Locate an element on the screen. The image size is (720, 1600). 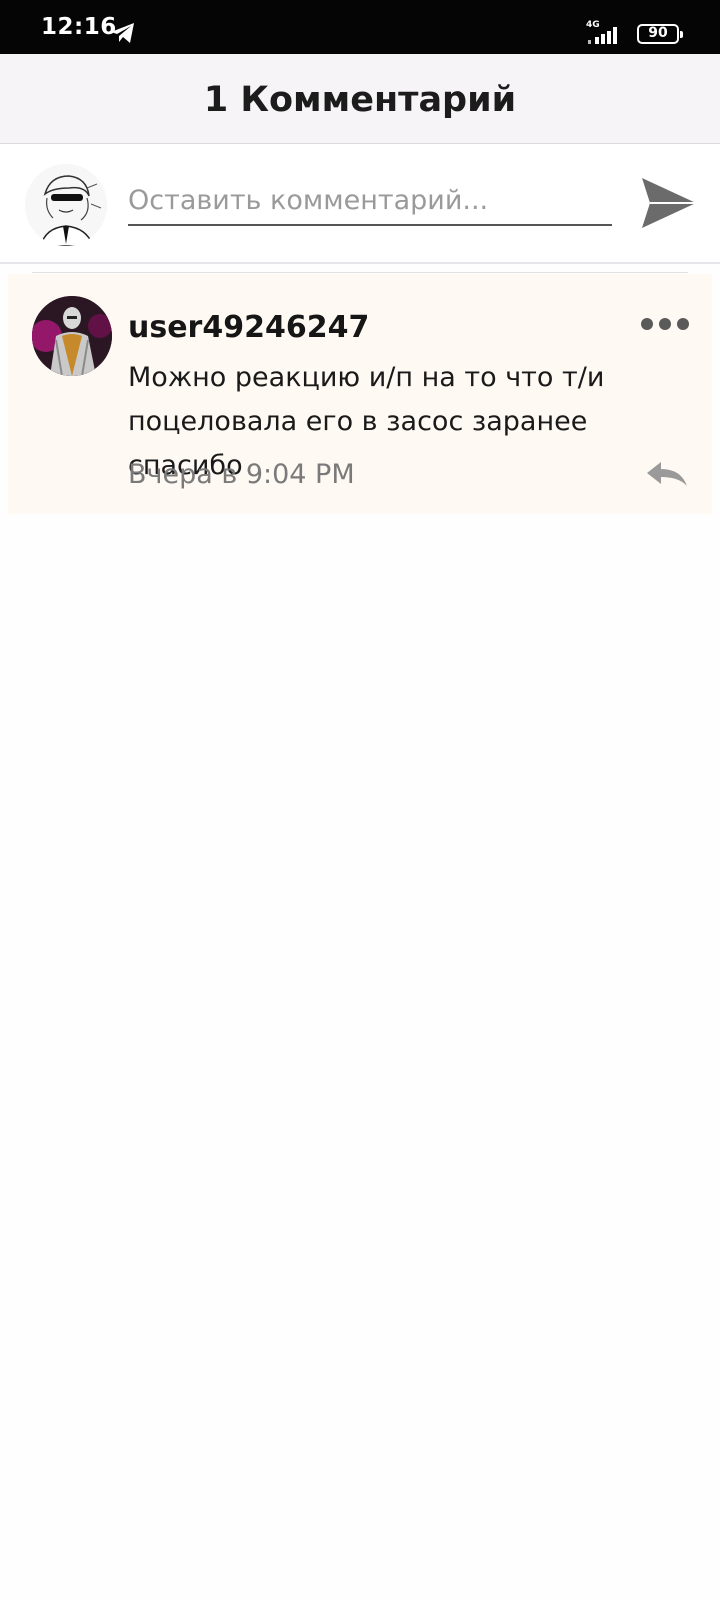
telegram-icon is located at coordinates (122, 33).